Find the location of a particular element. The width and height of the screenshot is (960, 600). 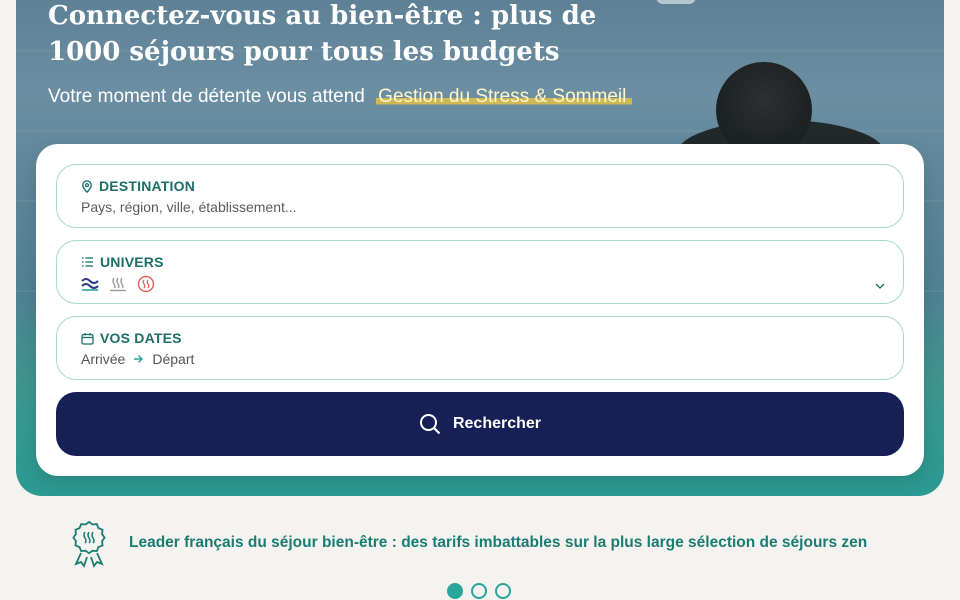

univers-label: UNIVERS is located at coordinates (122, 262).